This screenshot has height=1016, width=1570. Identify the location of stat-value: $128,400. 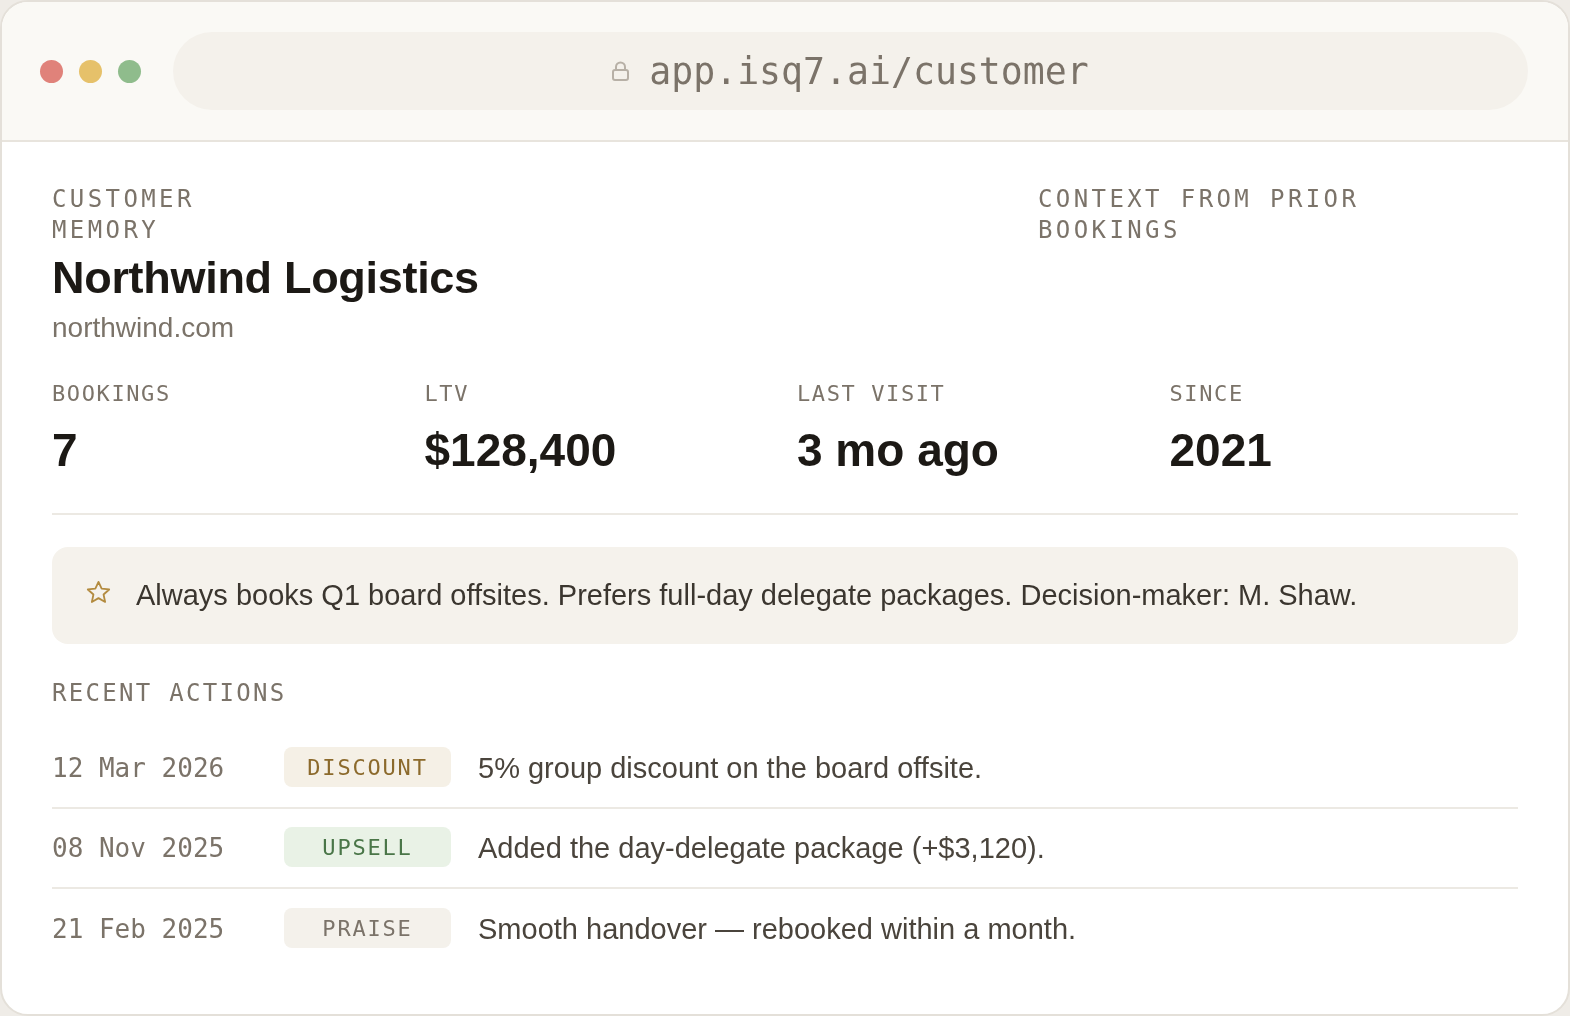
(521, 450).